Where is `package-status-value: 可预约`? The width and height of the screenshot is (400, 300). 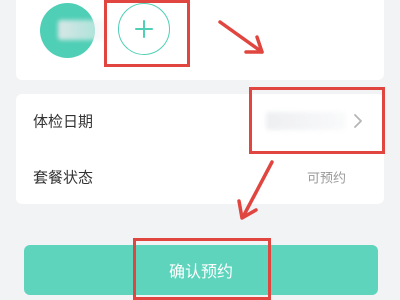 package-status-value: 可预约 is located at coordinates (326, 179).